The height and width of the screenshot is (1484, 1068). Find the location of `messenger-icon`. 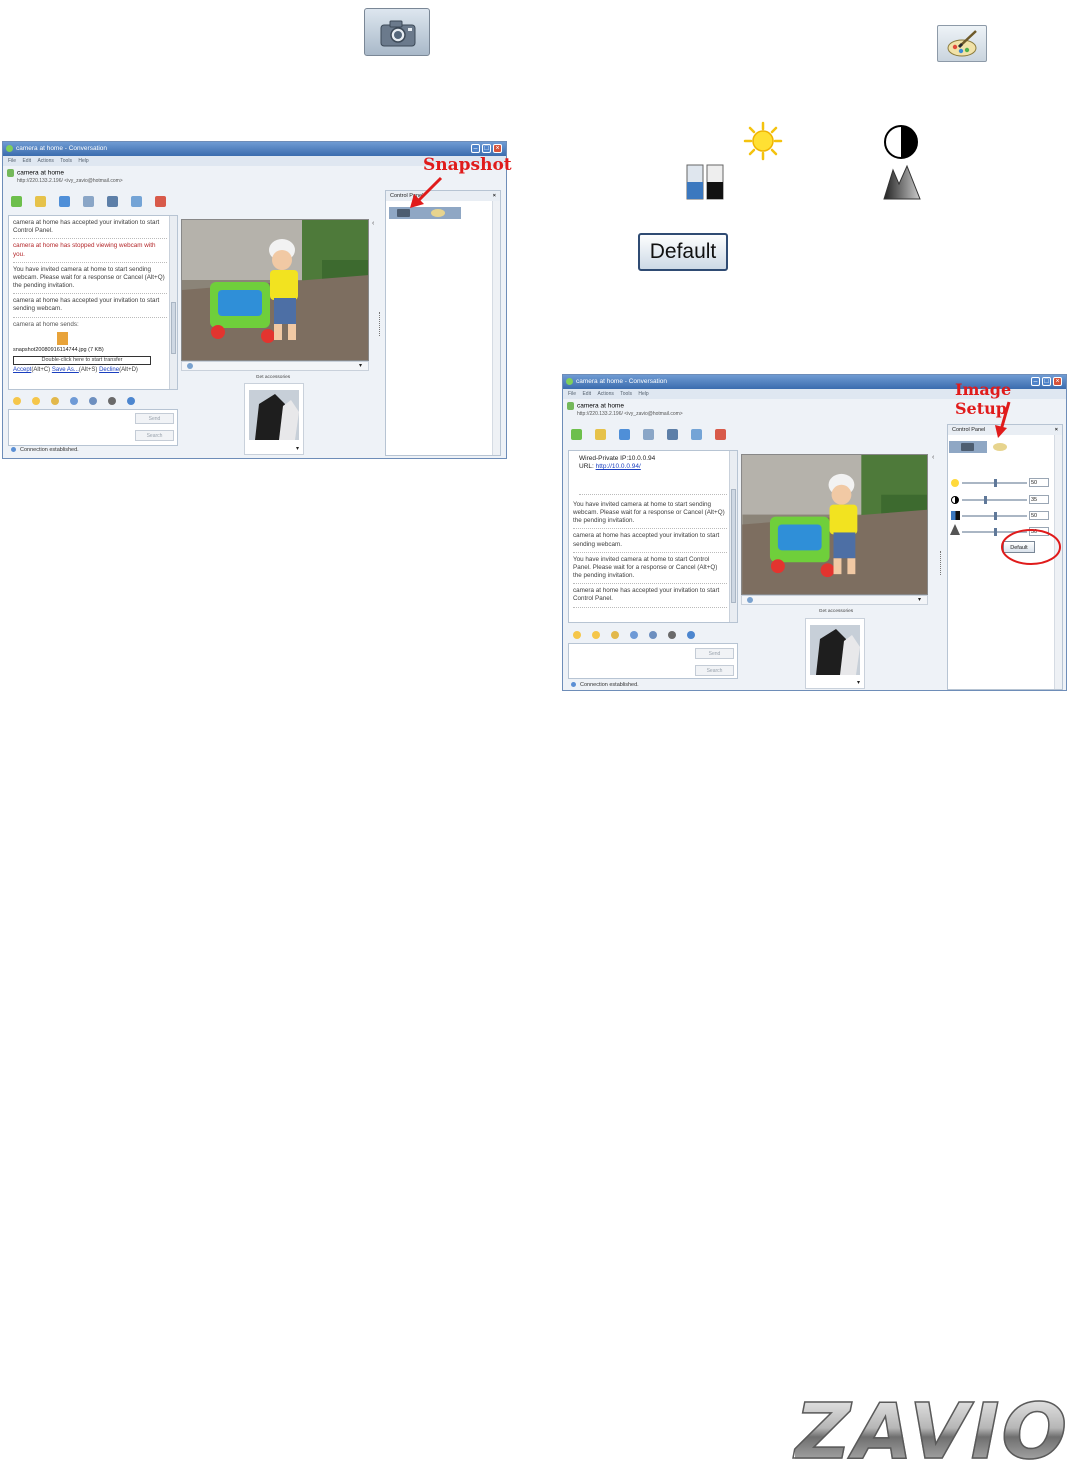

messenger-icon is located at coordinates (9, 148).